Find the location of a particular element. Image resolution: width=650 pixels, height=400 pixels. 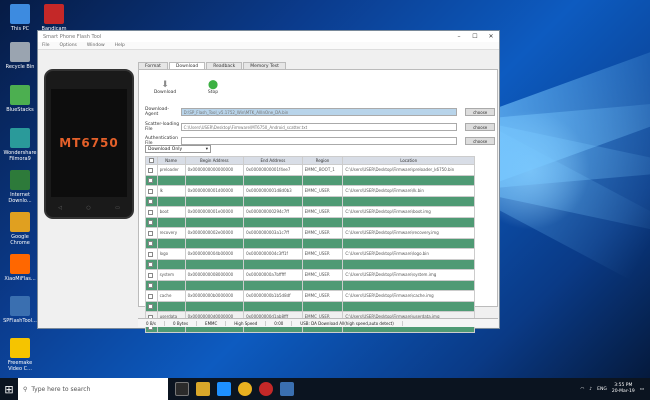

desktop-icon: BlueStacks is located at coordinates (20, 99).